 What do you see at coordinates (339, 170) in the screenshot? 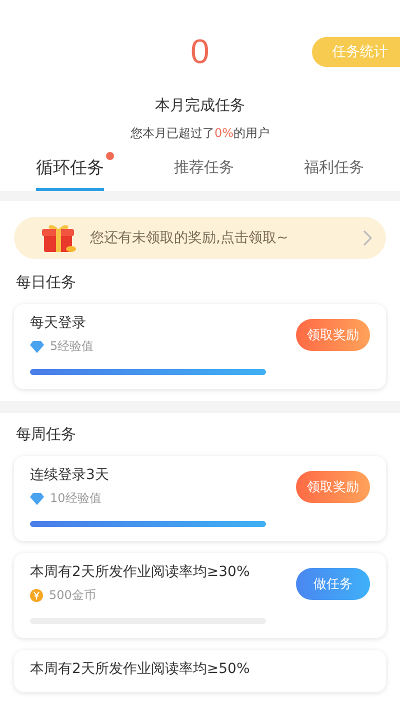
I see `tab: 福利任务` at bounding box center [339, 170].